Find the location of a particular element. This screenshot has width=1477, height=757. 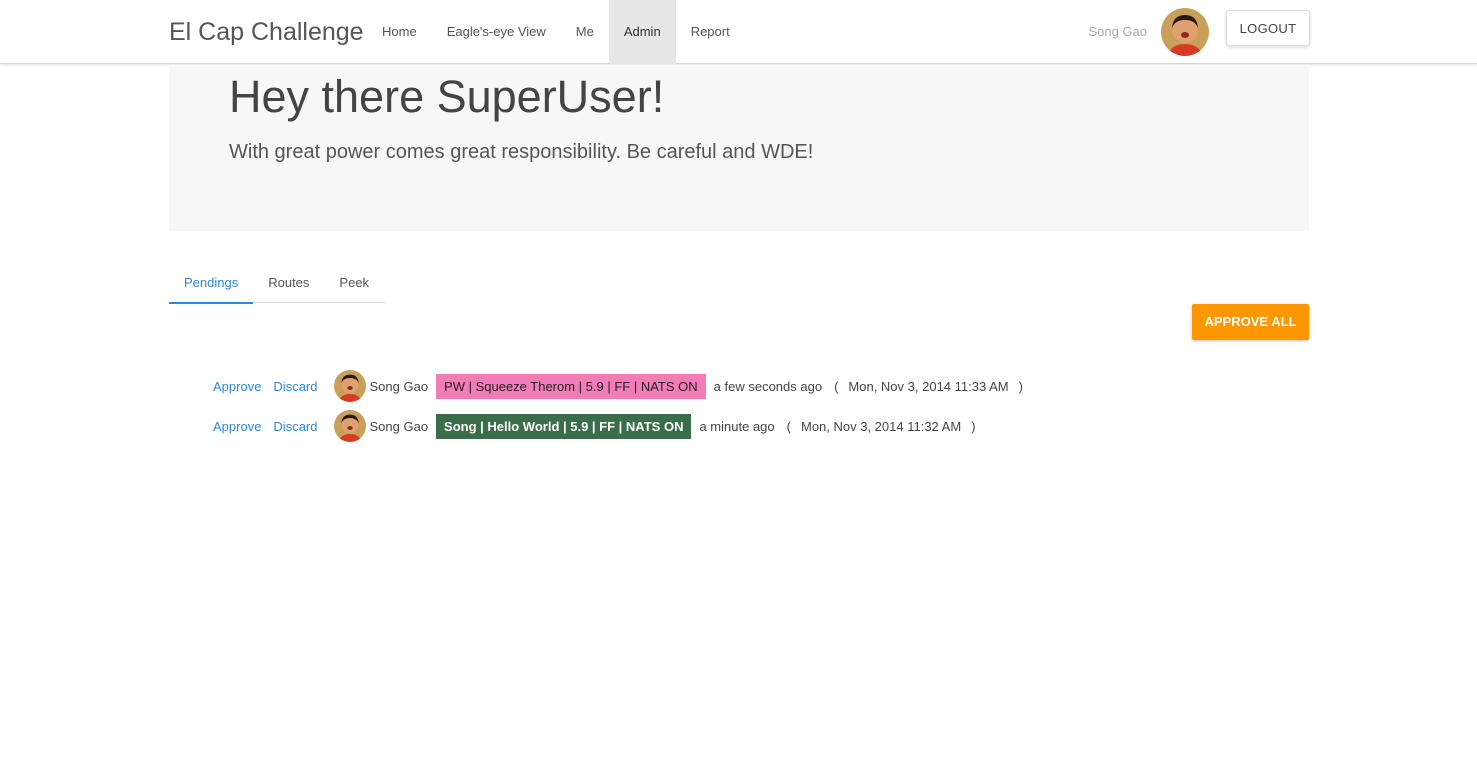

route-tag: Song | Hello World | 5.9 | FF | NATS ON is located at coordinates (564, 426).